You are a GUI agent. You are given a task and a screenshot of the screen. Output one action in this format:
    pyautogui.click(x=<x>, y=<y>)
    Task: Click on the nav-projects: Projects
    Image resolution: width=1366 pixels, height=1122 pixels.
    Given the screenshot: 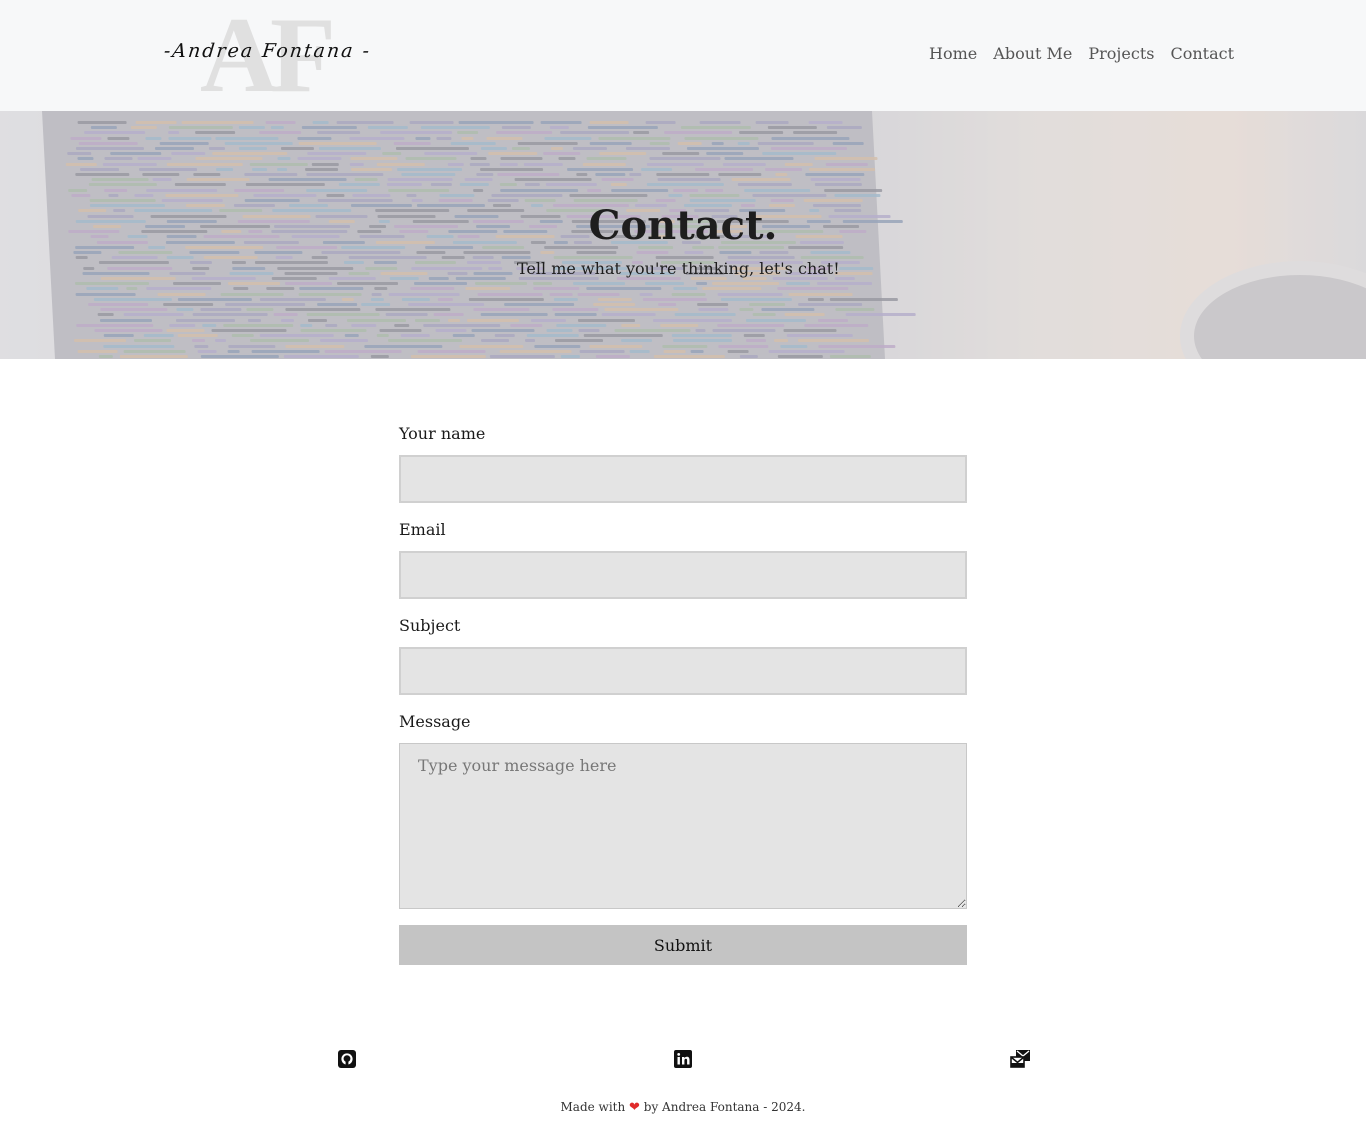 What is the action you would take?
    pyautogui.click(x=1121, y=53)
    